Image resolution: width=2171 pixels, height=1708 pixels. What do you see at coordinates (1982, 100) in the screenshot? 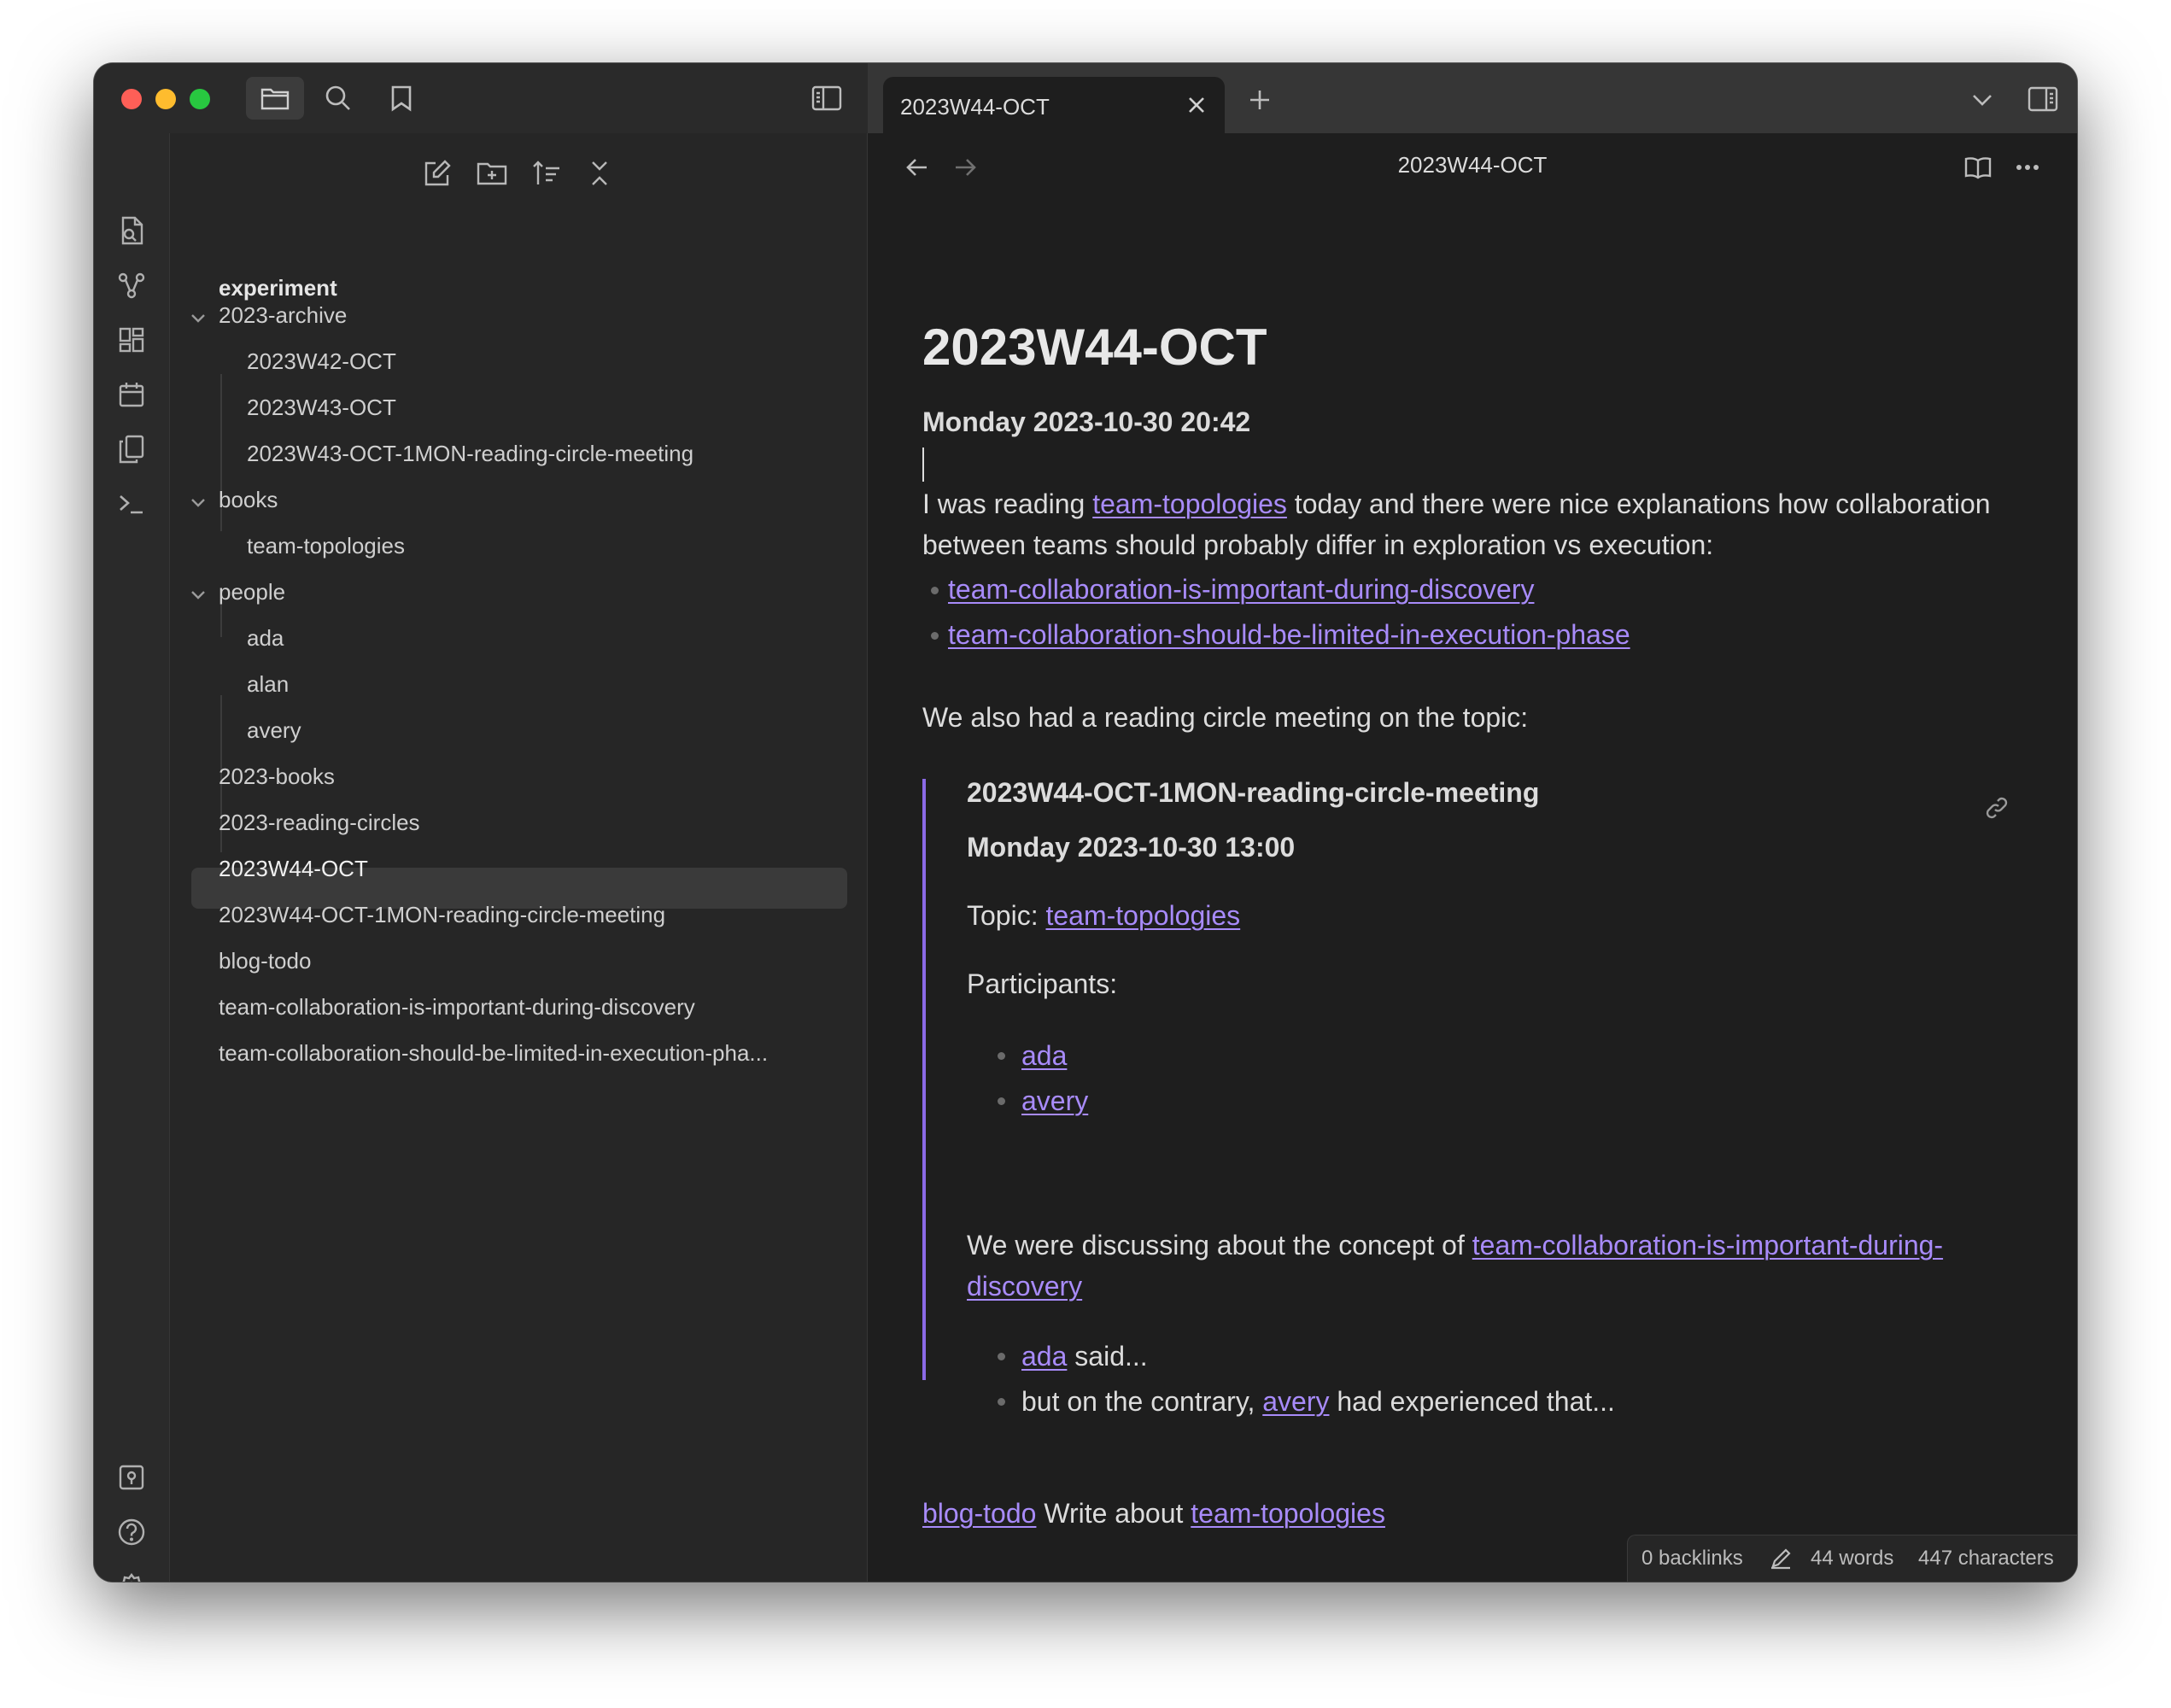
I see `tab-list-button` at bounding box center [1982, 100].